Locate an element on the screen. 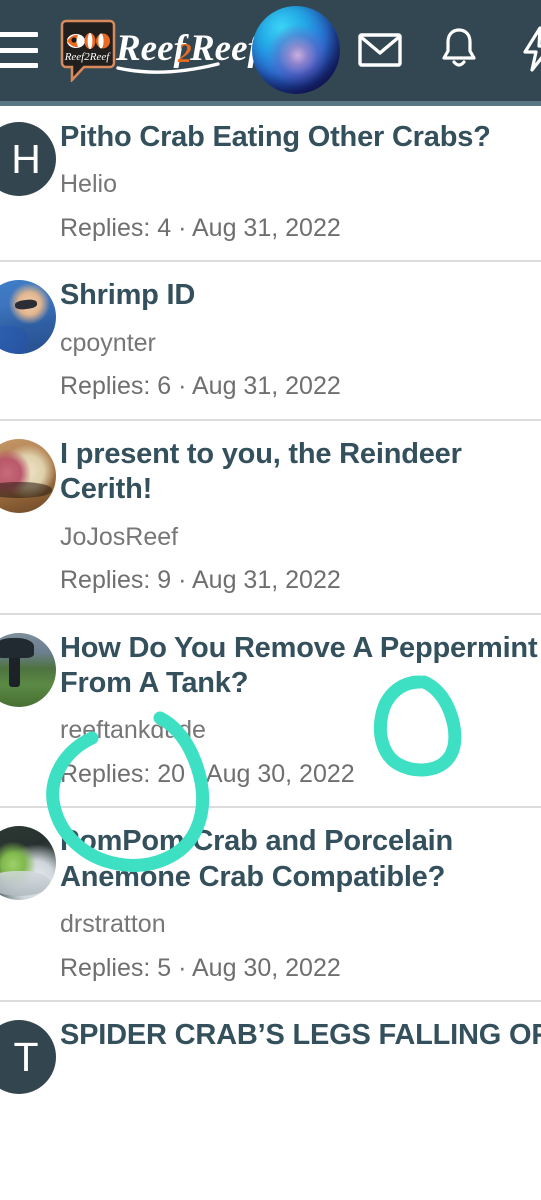 Image resolution: width=541 pixels, height=1200 pixels. thread-title: I present to you, the Reindeer Cerith! is located at coordinates (295, 472).